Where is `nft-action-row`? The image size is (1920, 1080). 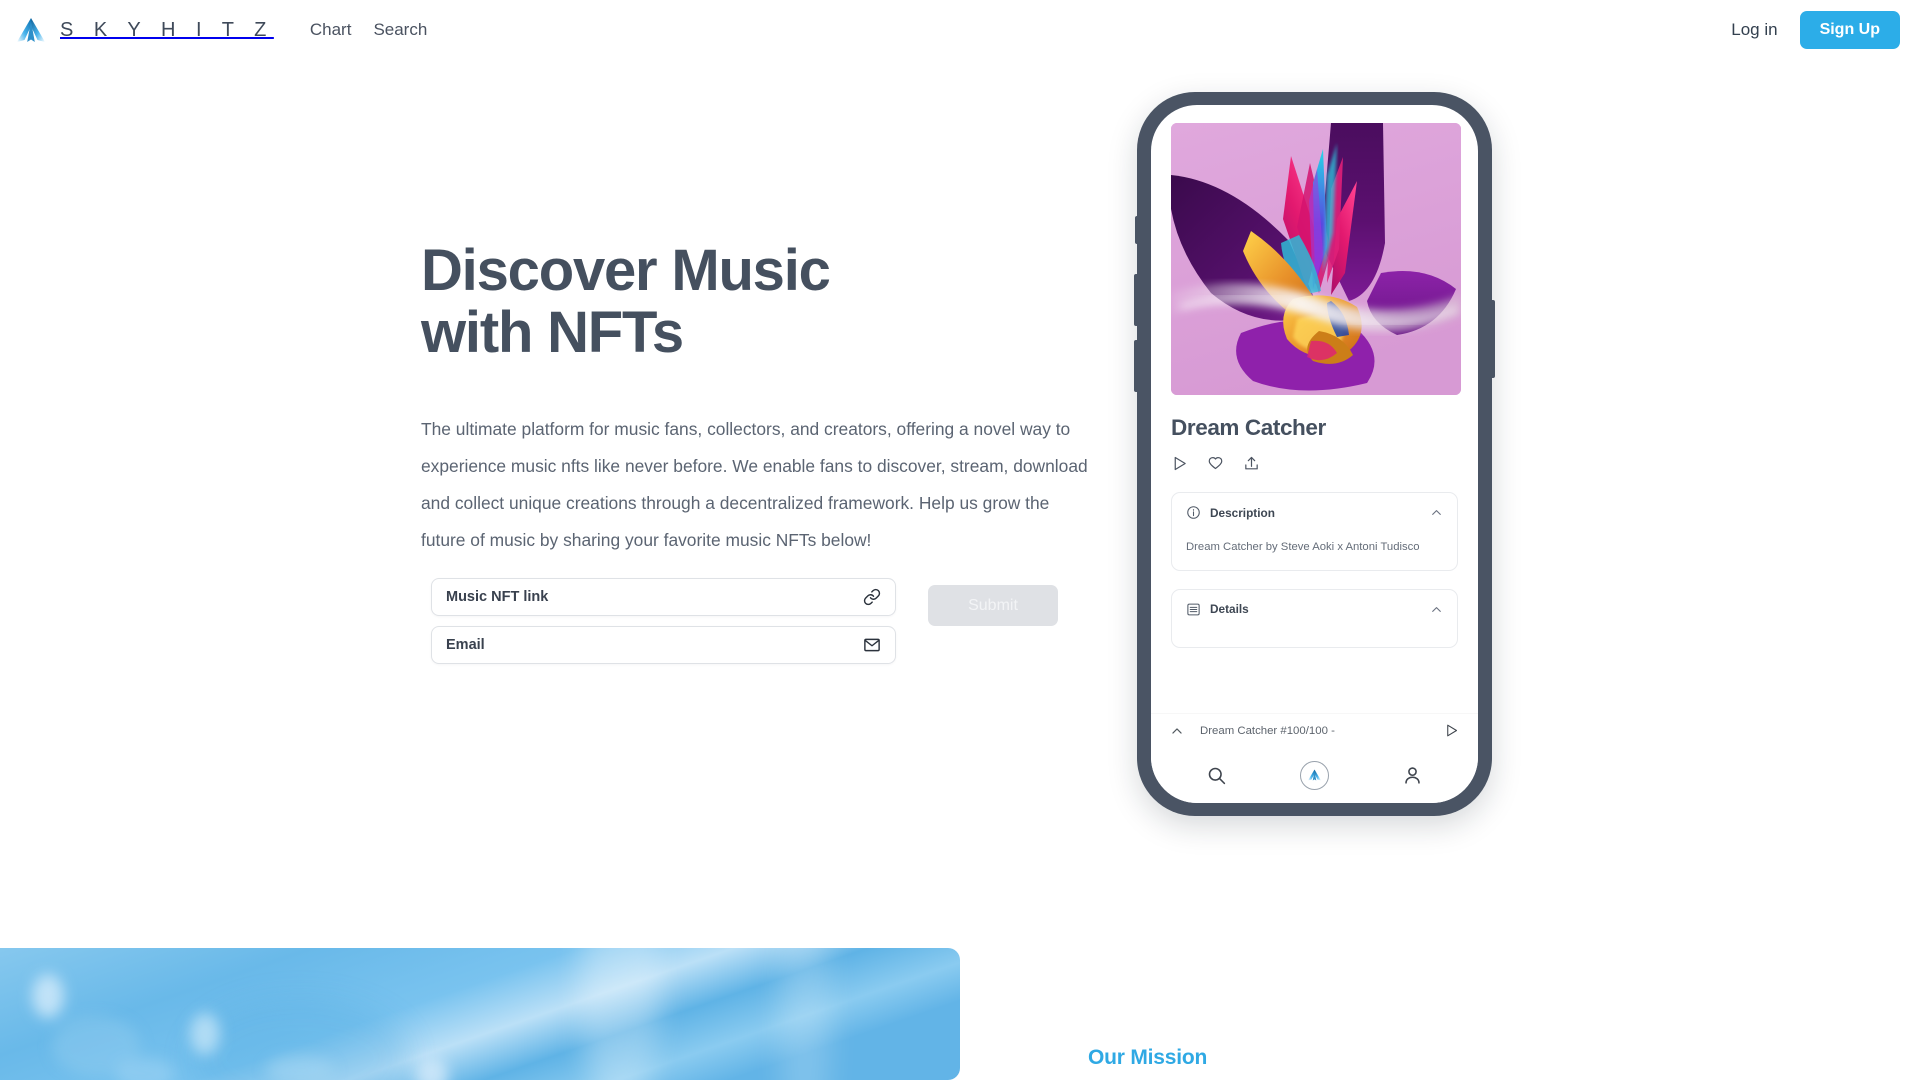
nft-action-row is located at coordinates (1314, 463).